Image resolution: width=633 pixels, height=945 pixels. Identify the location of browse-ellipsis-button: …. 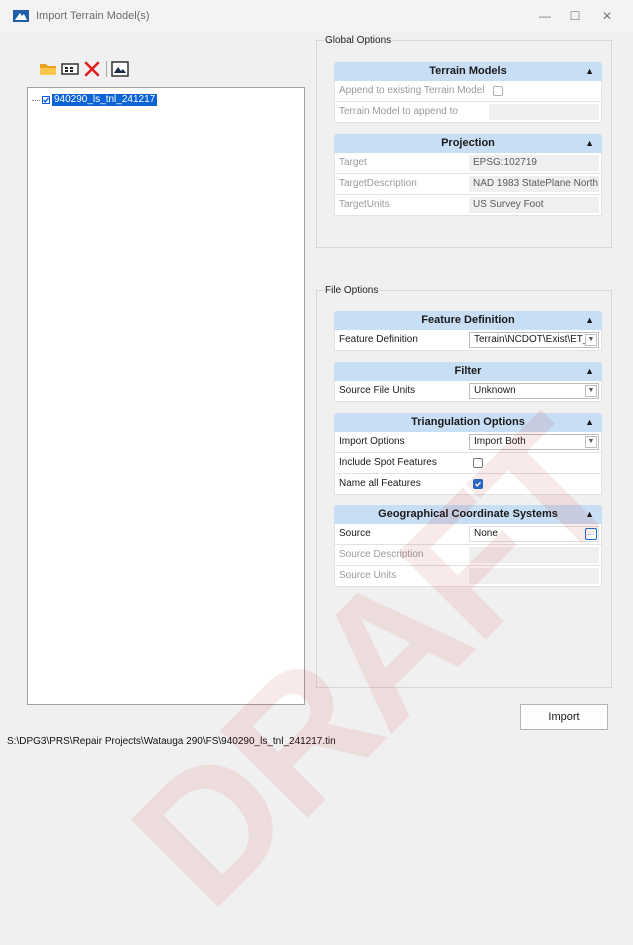
(591, 534).